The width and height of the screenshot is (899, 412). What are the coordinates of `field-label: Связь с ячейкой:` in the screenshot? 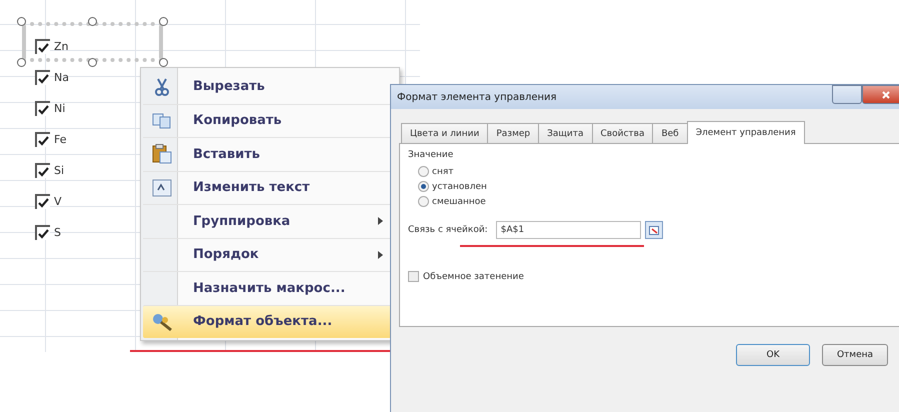 It's located at (448, 230).